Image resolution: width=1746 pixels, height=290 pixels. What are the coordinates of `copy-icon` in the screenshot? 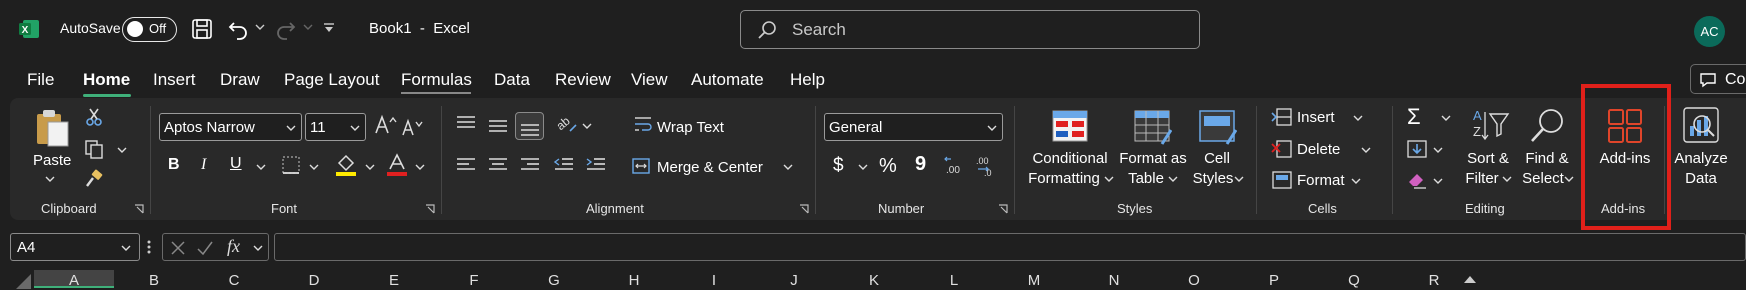 It's located at (94, 149).